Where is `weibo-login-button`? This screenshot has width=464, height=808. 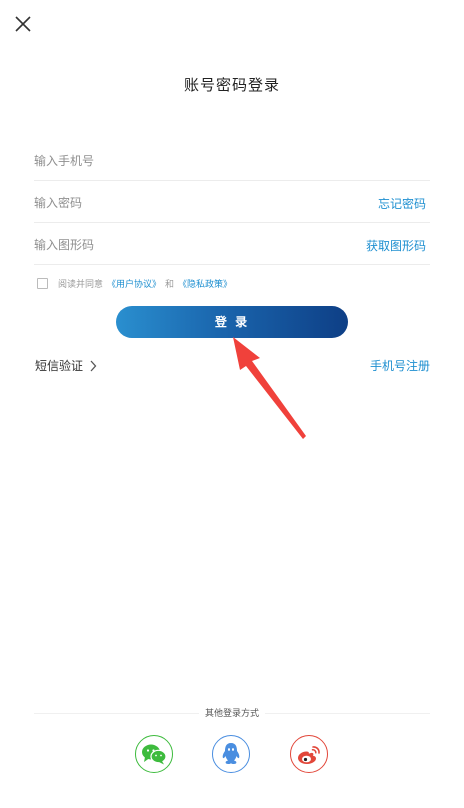 weibo-login-button is located at coordinates (309, 754).